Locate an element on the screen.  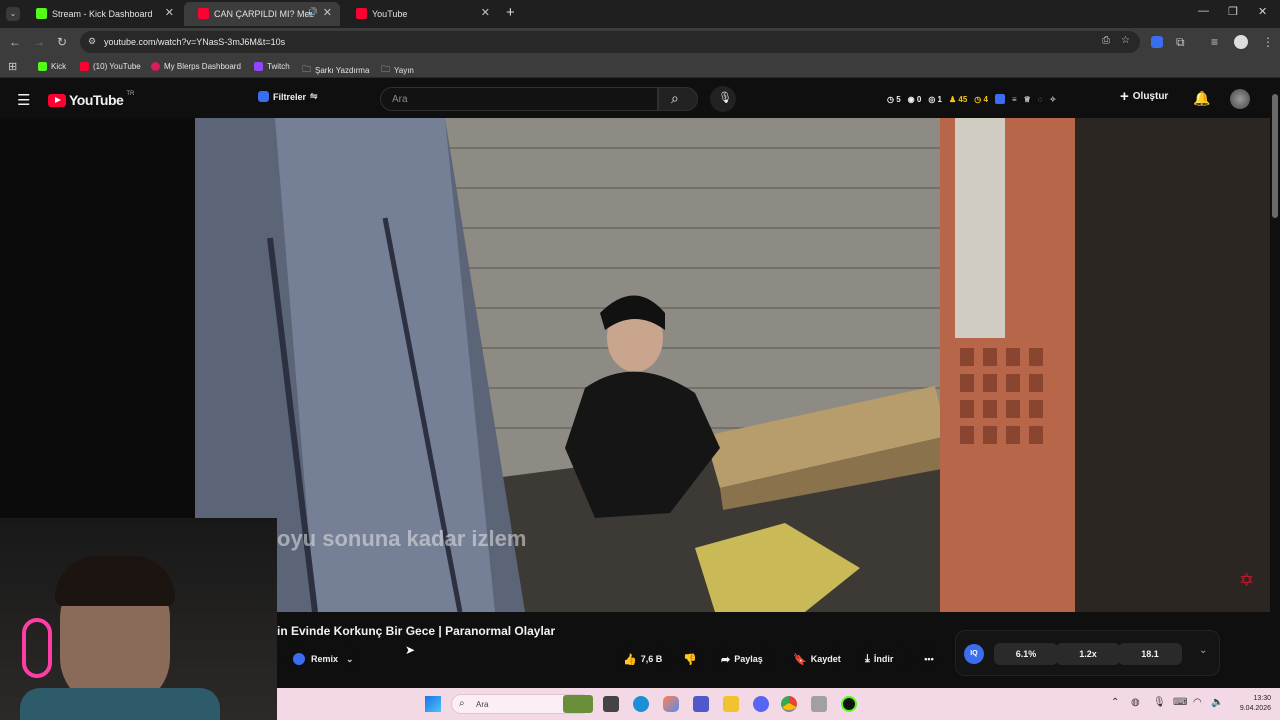
tray-app-icon: ◍ is located at coordinates (1135, 702).